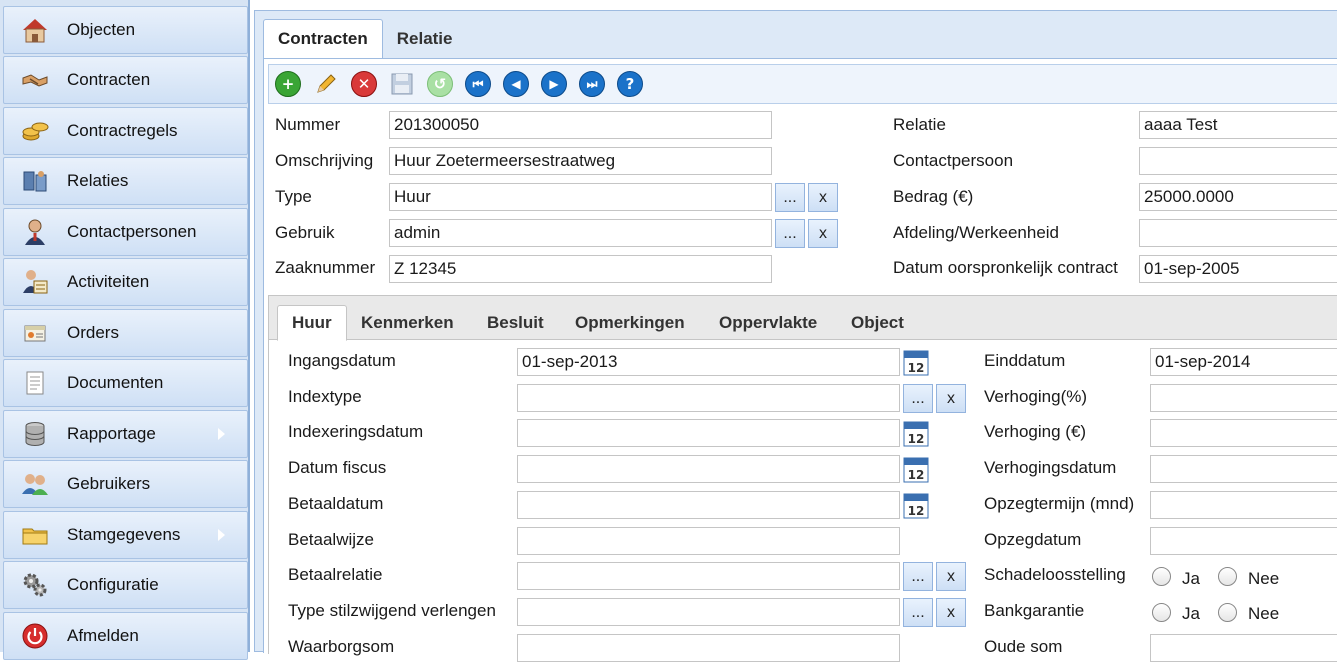  I want to click on subtab-kenmerken: Kenmerken, so click(407, 322).